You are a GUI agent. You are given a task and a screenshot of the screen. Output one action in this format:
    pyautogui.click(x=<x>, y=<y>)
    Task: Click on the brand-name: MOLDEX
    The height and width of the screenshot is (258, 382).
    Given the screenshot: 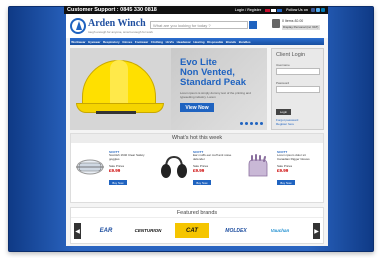 What is the action you would take?
    pyautogui.click(x=236, y=230)
    